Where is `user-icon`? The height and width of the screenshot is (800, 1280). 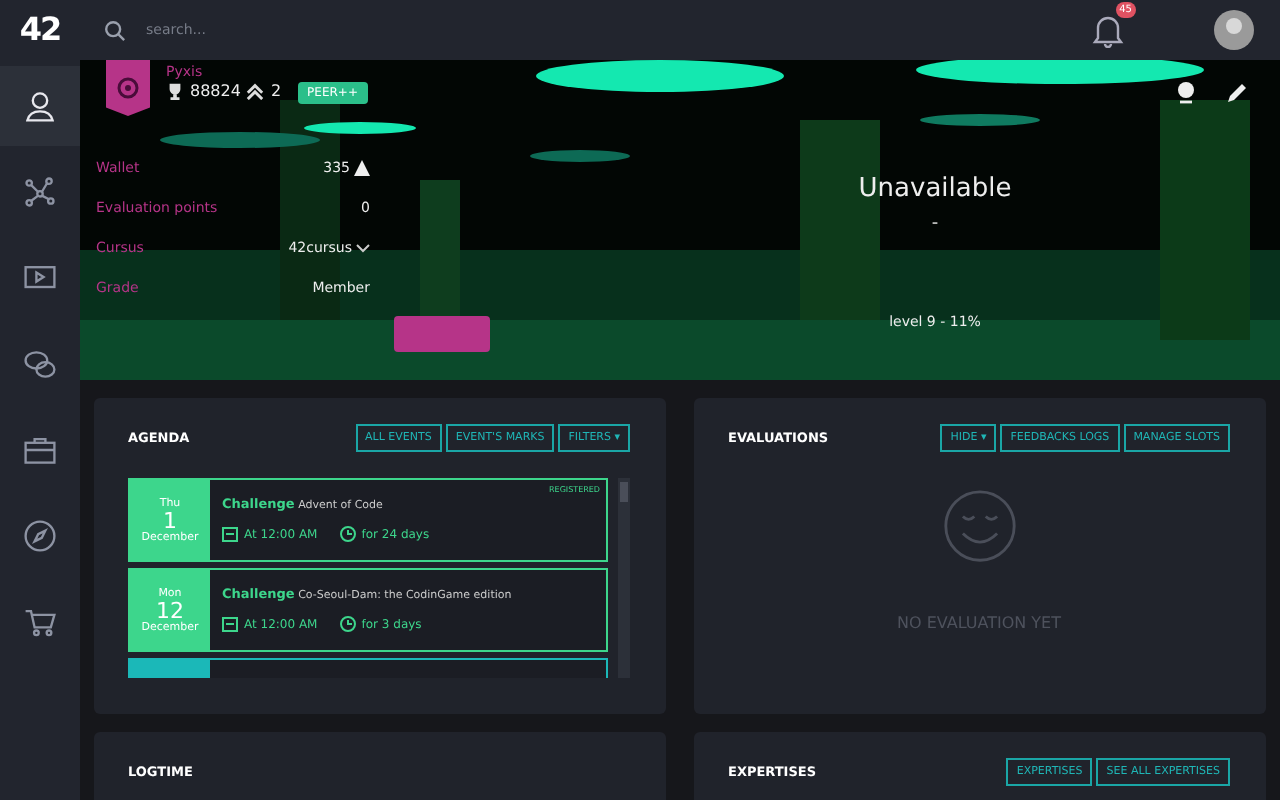
user-icon is located at coordinates (40, 106).